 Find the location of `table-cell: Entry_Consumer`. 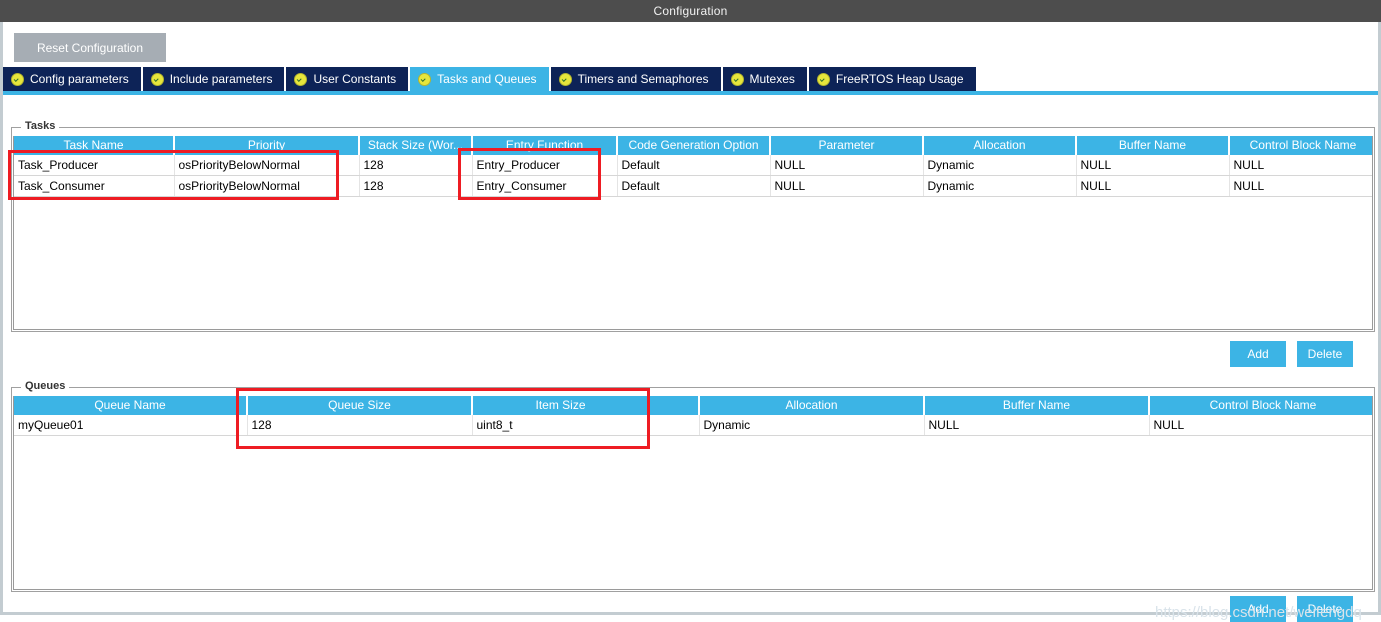

table-cell: Entry_Consumer is located at coordinates (545, 186).